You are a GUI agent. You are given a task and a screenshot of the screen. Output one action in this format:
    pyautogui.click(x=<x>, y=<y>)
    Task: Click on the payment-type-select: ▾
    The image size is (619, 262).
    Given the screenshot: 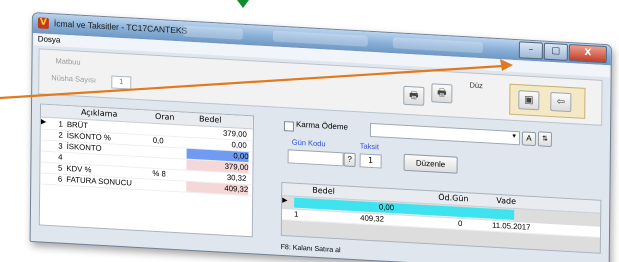 What is the action you would take?
    pyautogui.click(x=445, y=134)
    